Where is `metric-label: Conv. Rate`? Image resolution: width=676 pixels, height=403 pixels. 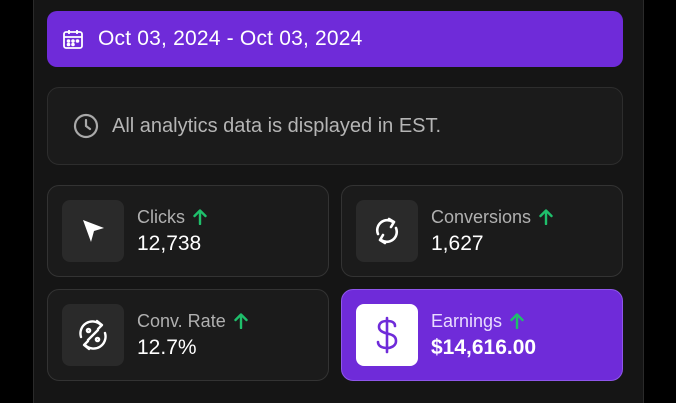 metric-label: Conv. Rate is located at coordinates (181, 321).